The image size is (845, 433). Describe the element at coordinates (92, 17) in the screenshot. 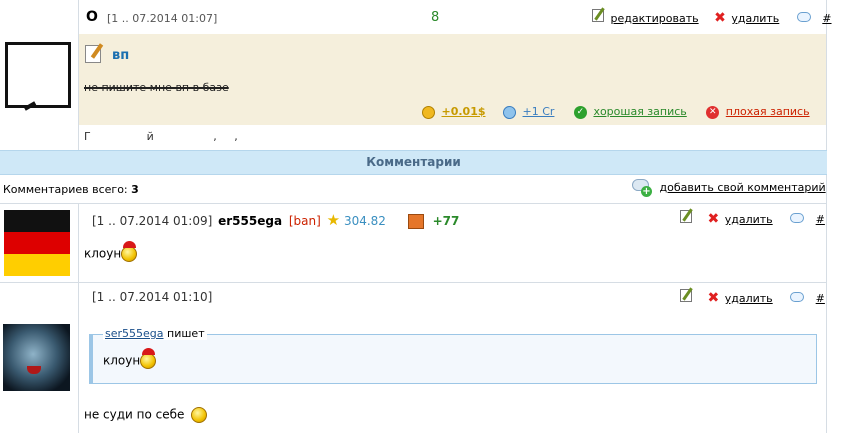

I see `post-author-initial: O` at that location.